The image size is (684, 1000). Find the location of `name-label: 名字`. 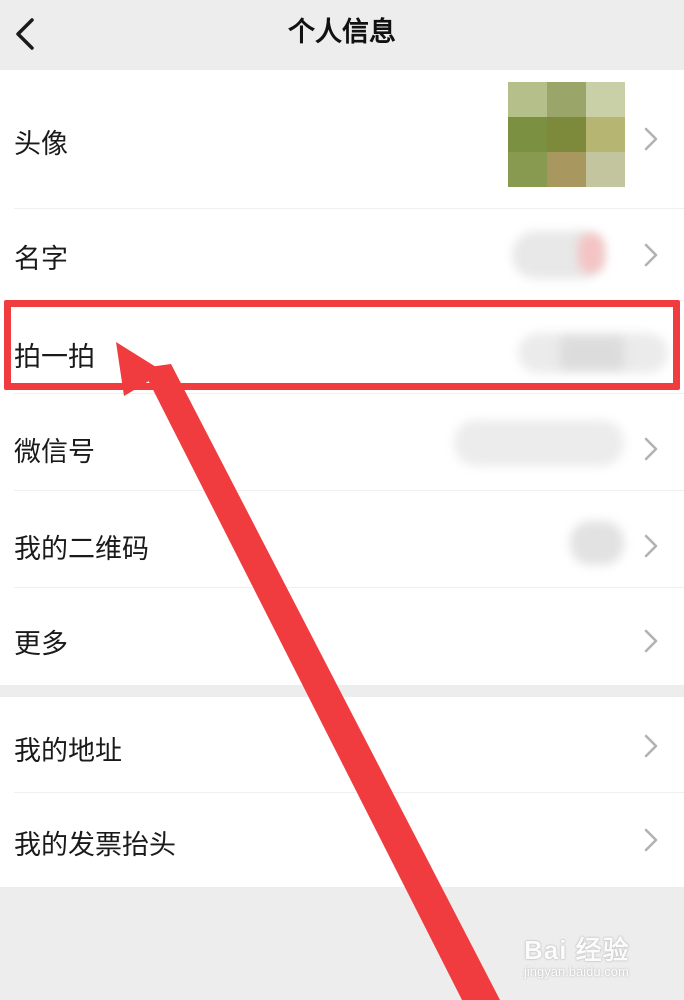

name-label: 名字 is located at coordinates (41, 259).